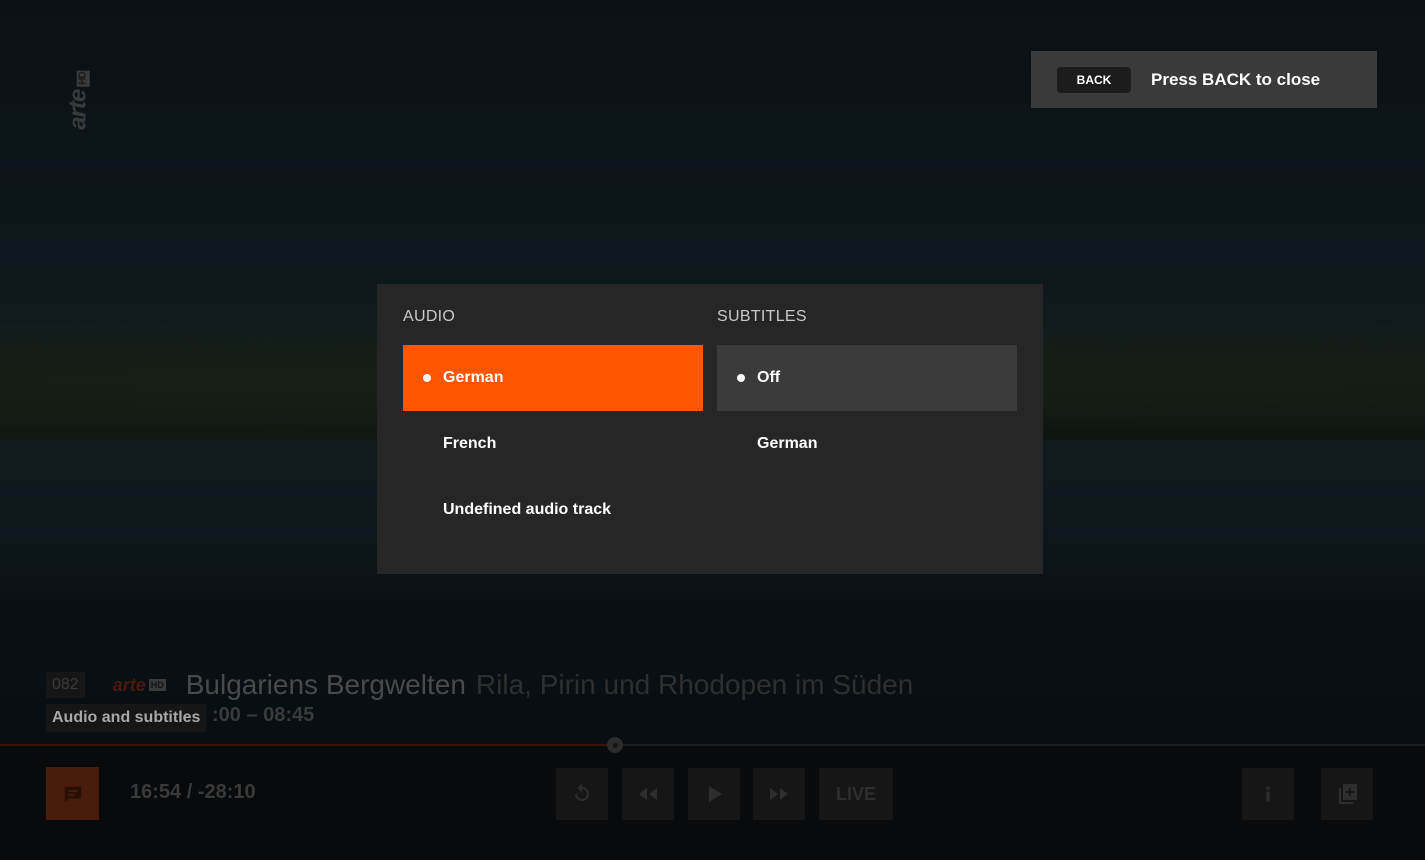 This screenshot has width=1425, height=860. I want to click on play-icon, so click(715, 794).